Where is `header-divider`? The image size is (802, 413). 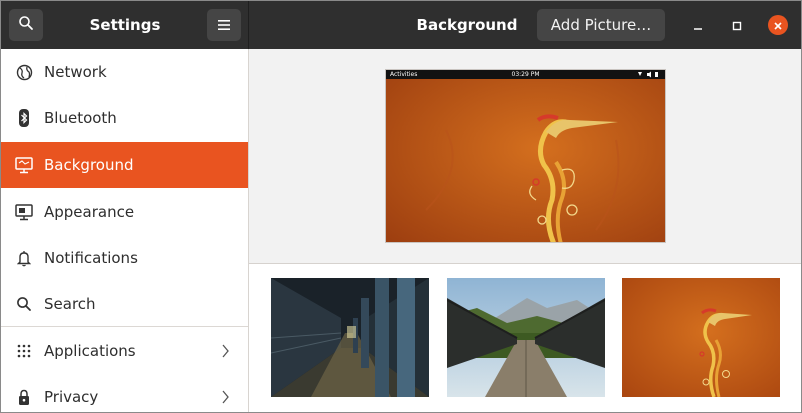
header-divider is located at coordinates (248, 25).